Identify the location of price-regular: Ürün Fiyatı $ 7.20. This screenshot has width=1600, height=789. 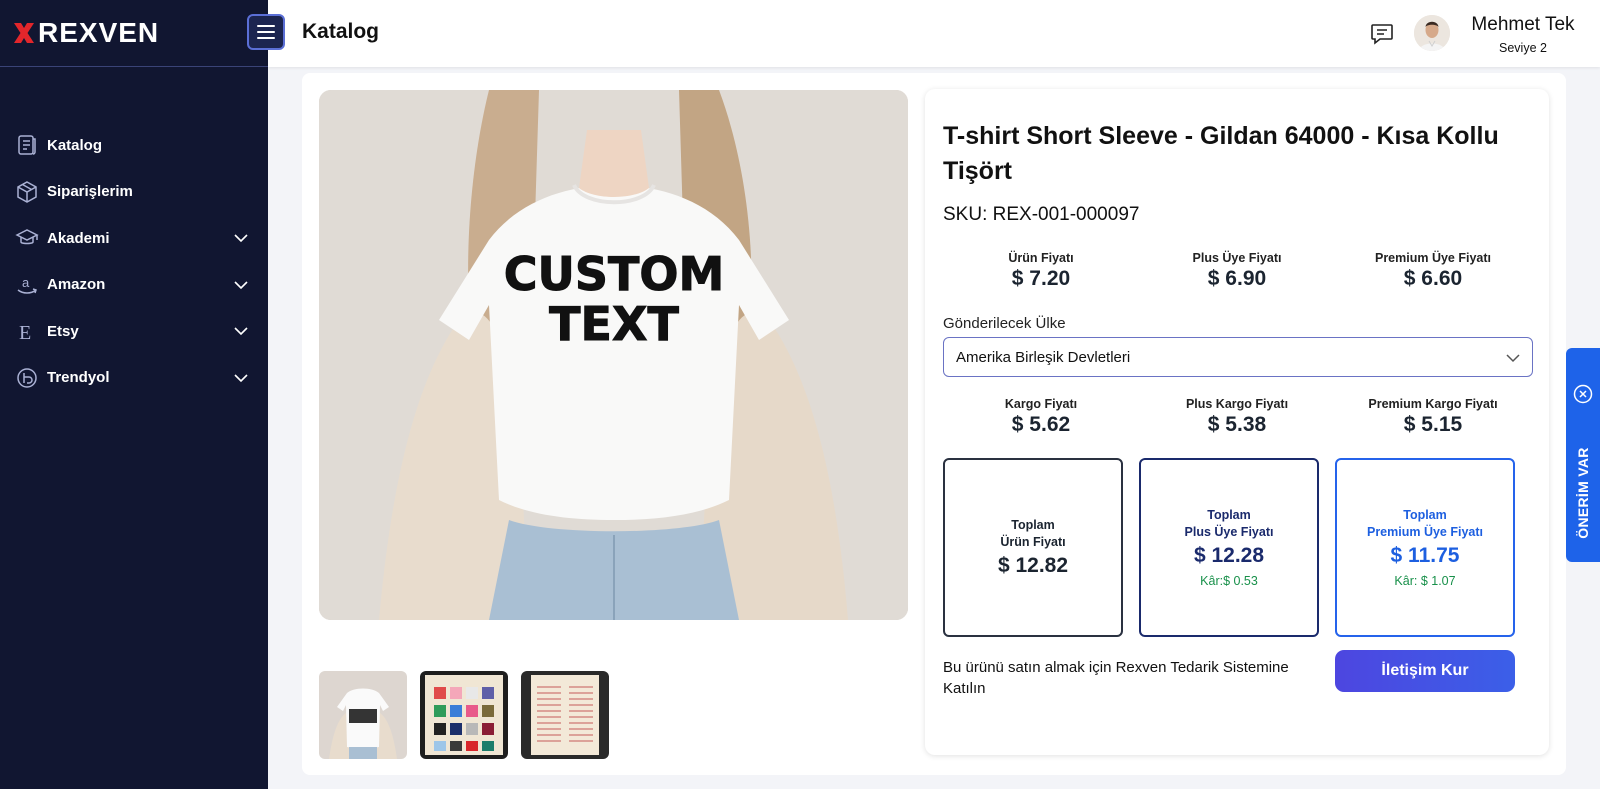
(1041, 271).